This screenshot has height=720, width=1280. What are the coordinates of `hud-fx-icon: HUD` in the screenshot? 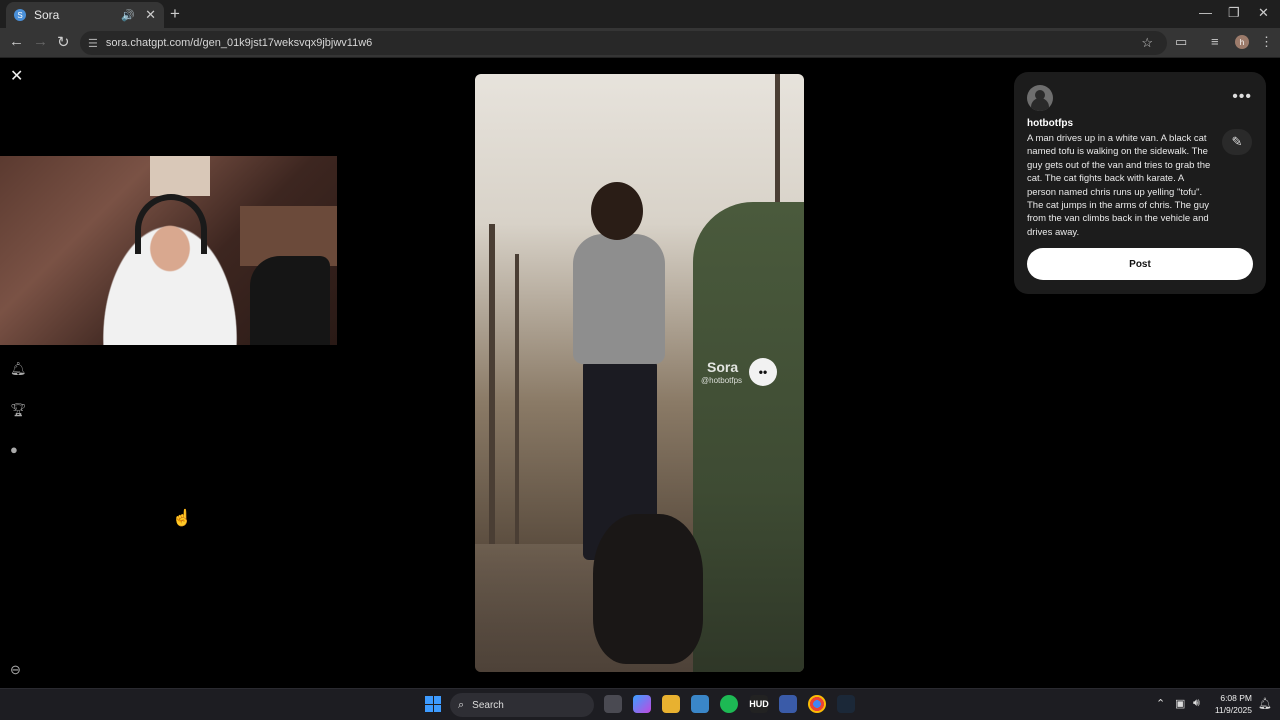 It's located at (759, 704).